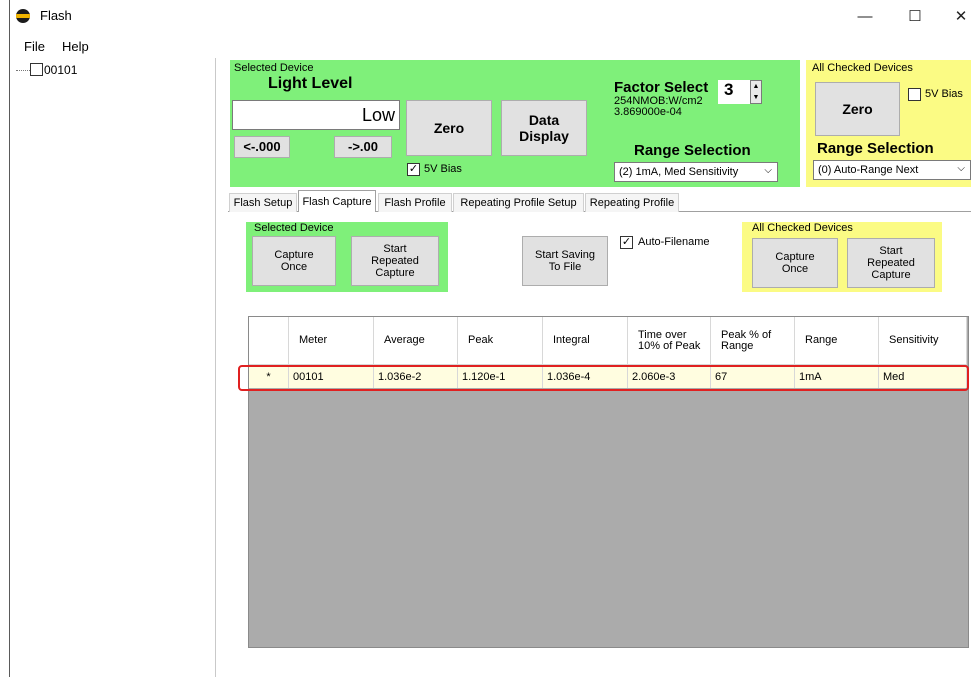  What do you see at coordinates (490, 46) in the screenshot?
I see `menu-bar` at bounding box center [490, 46].